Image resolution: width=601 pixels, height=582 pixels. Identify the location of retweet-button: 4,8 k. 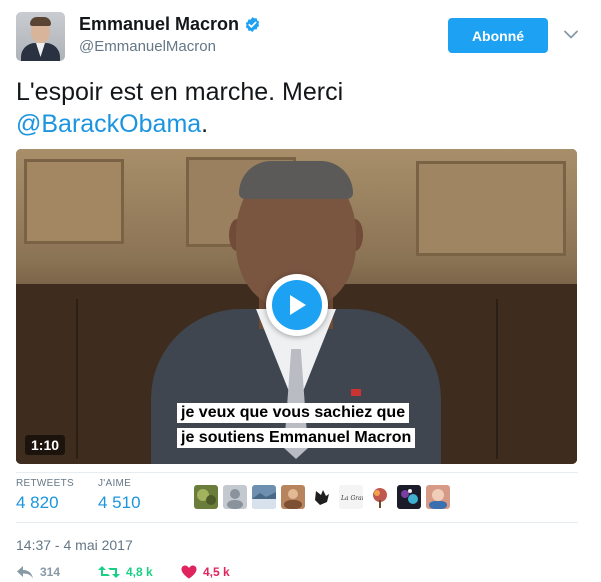
(125, 572).